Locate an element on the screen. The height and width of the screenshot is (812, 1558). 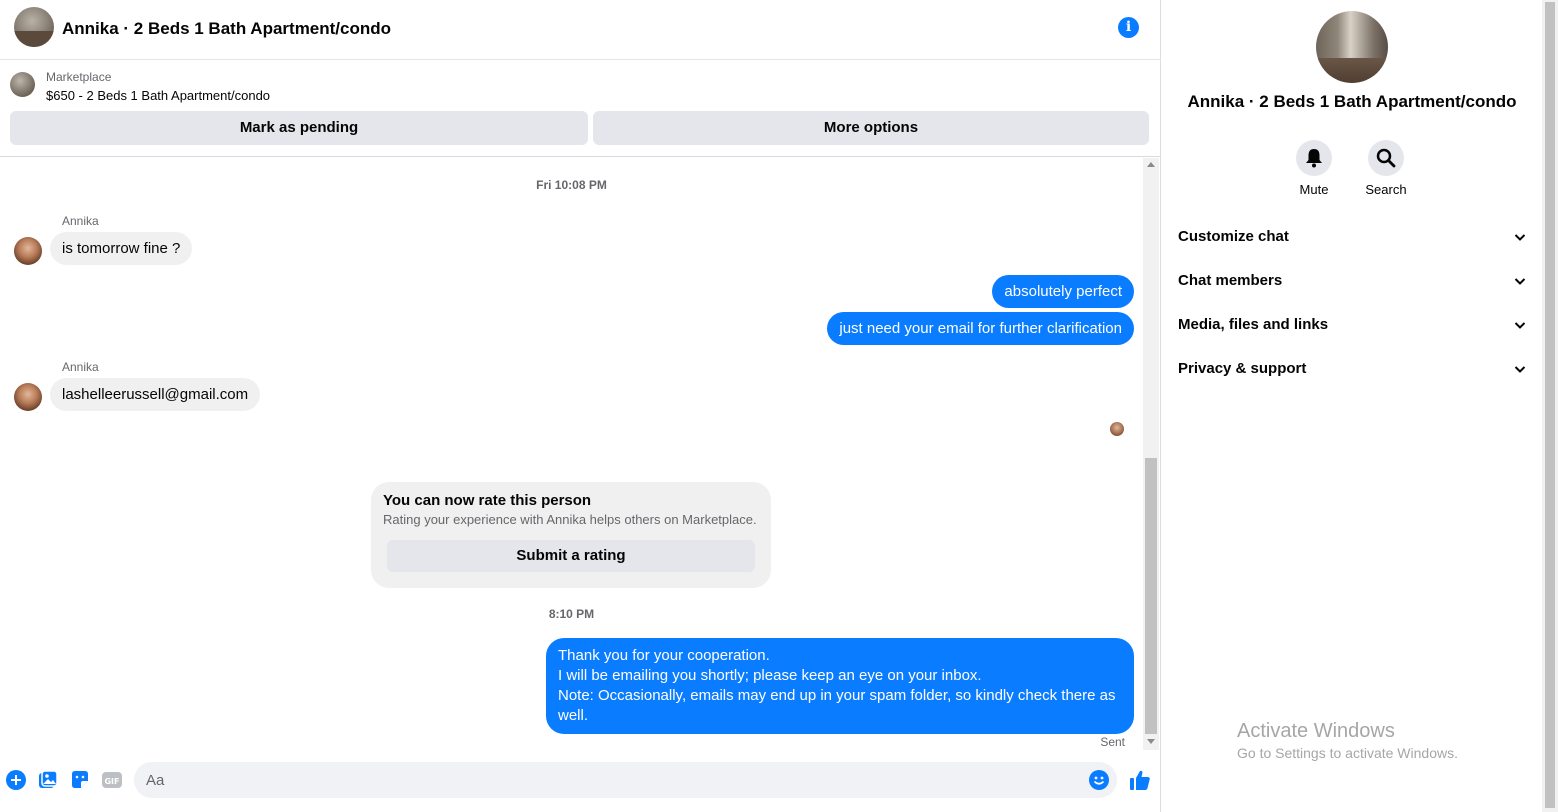
emoji-icon is located at coordinates (1099, 780).